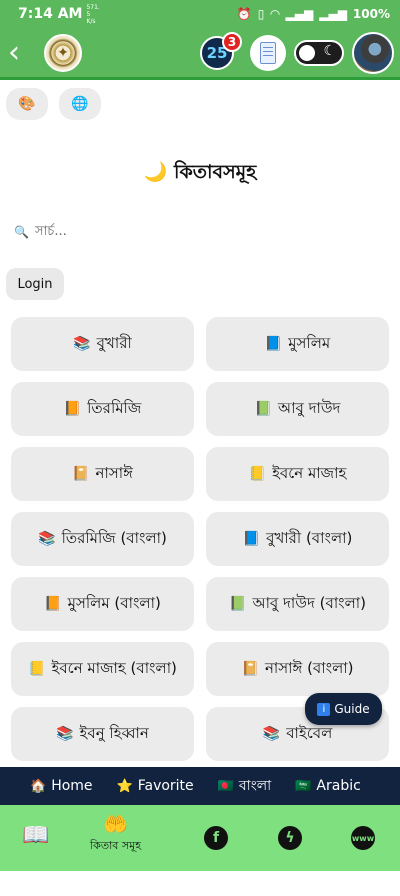  I want to click on nav-tab-label: Home, so click(72, 786).